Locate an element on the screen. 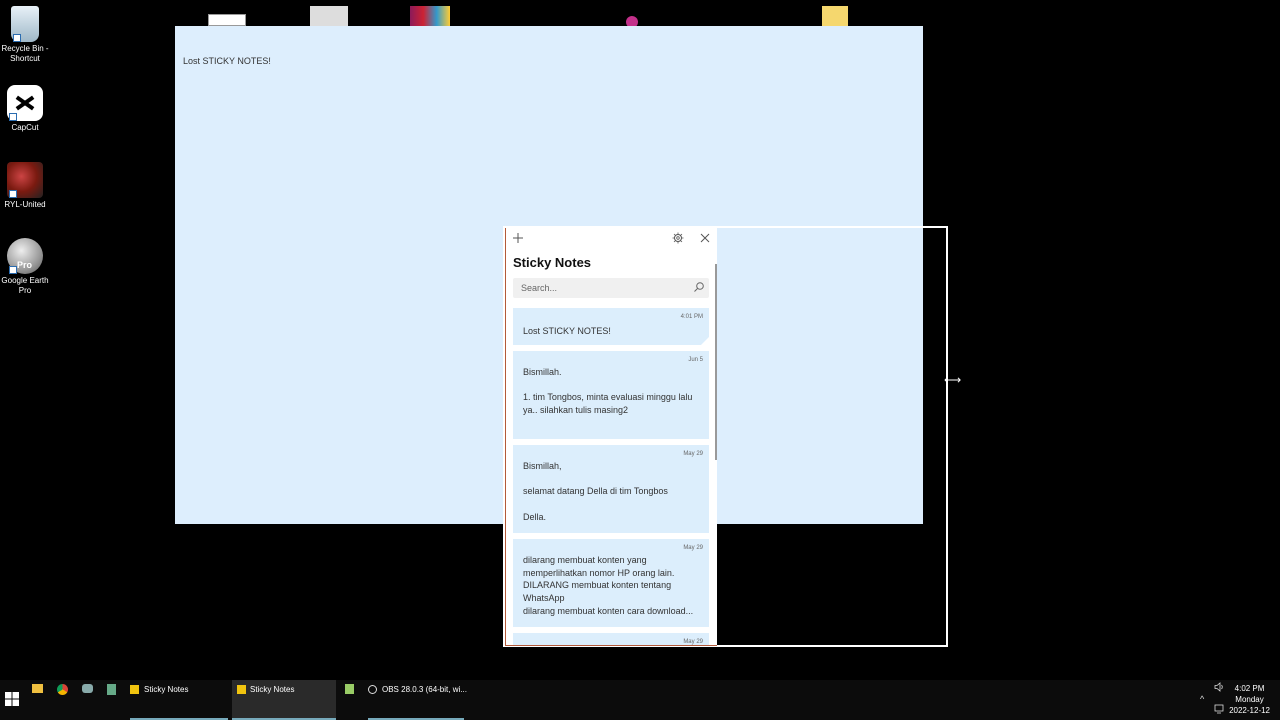  desktop-icon-label: Google Earth Pro is located at coordinates (25, 285).